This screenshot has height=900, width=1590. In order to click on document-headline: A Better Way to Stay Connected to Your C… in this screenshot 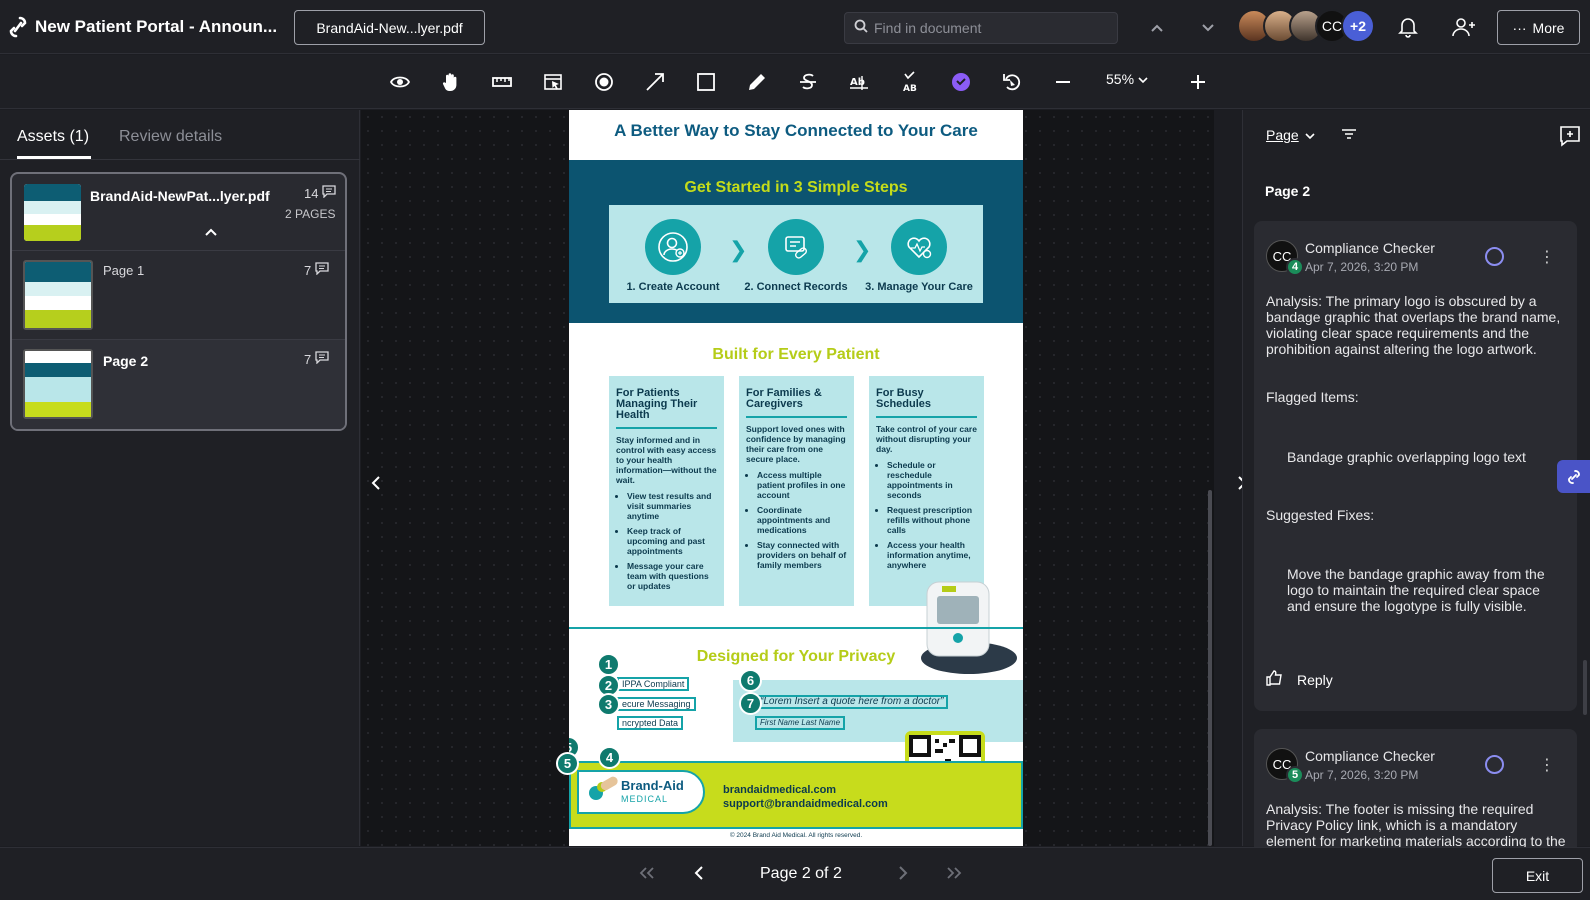, I will do `click(796, 130)`.